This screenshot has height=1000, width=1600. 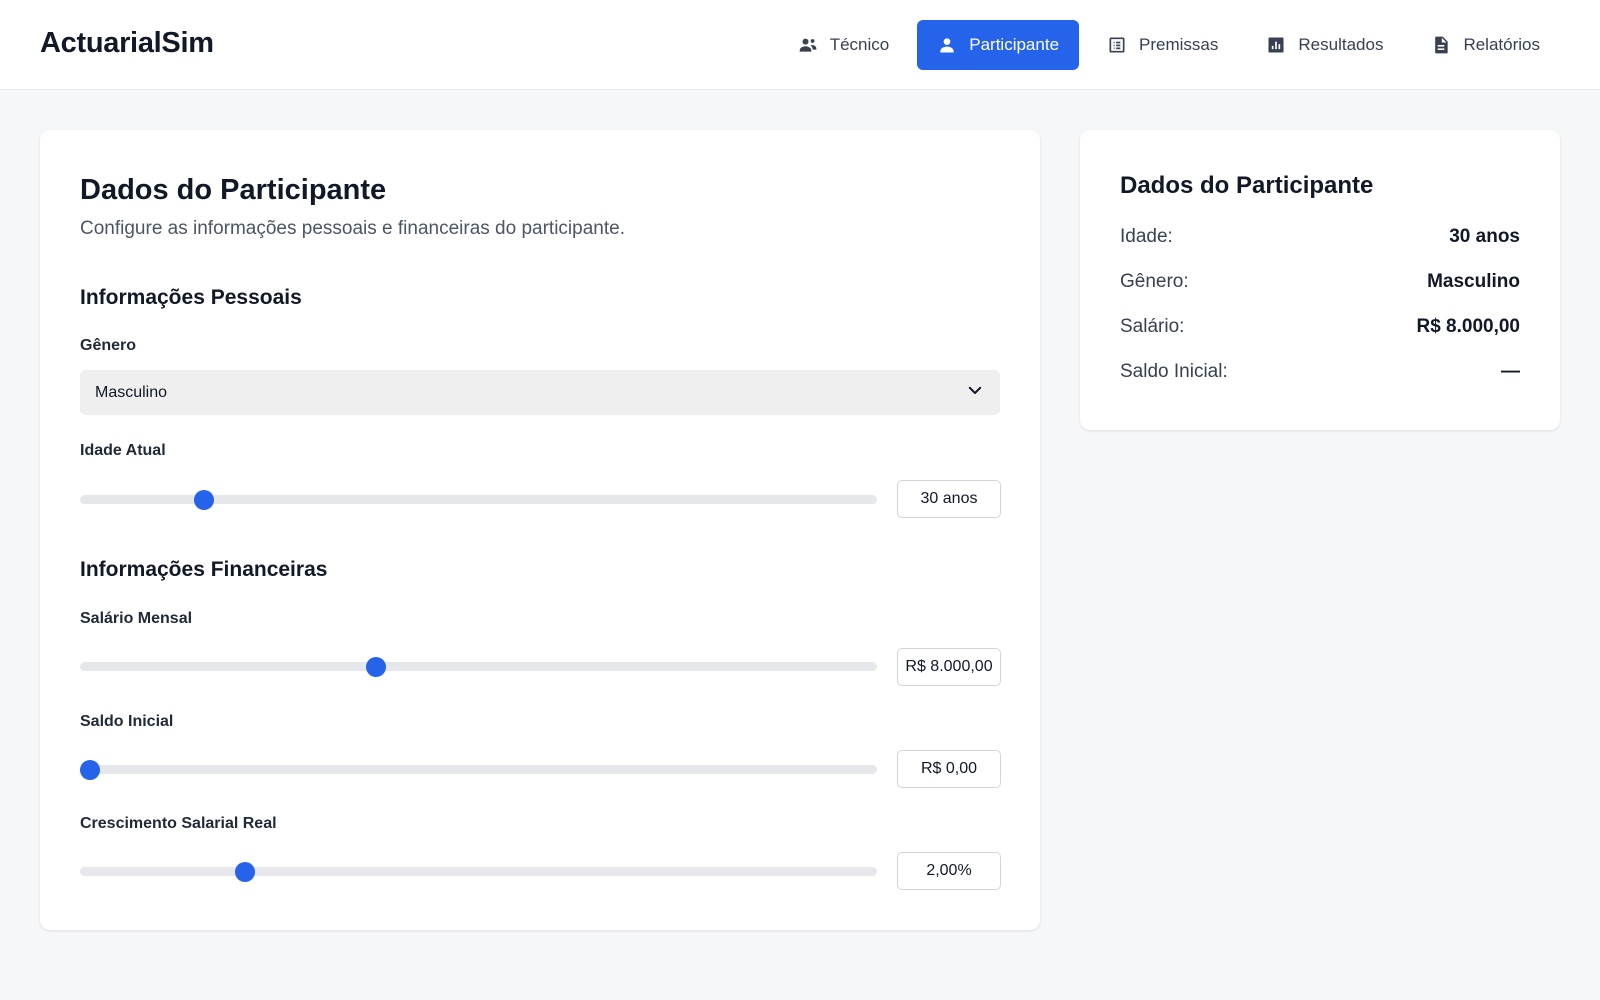 I want to click on summary-value: R$ 8.000,00, so click(x=1468, y=326).